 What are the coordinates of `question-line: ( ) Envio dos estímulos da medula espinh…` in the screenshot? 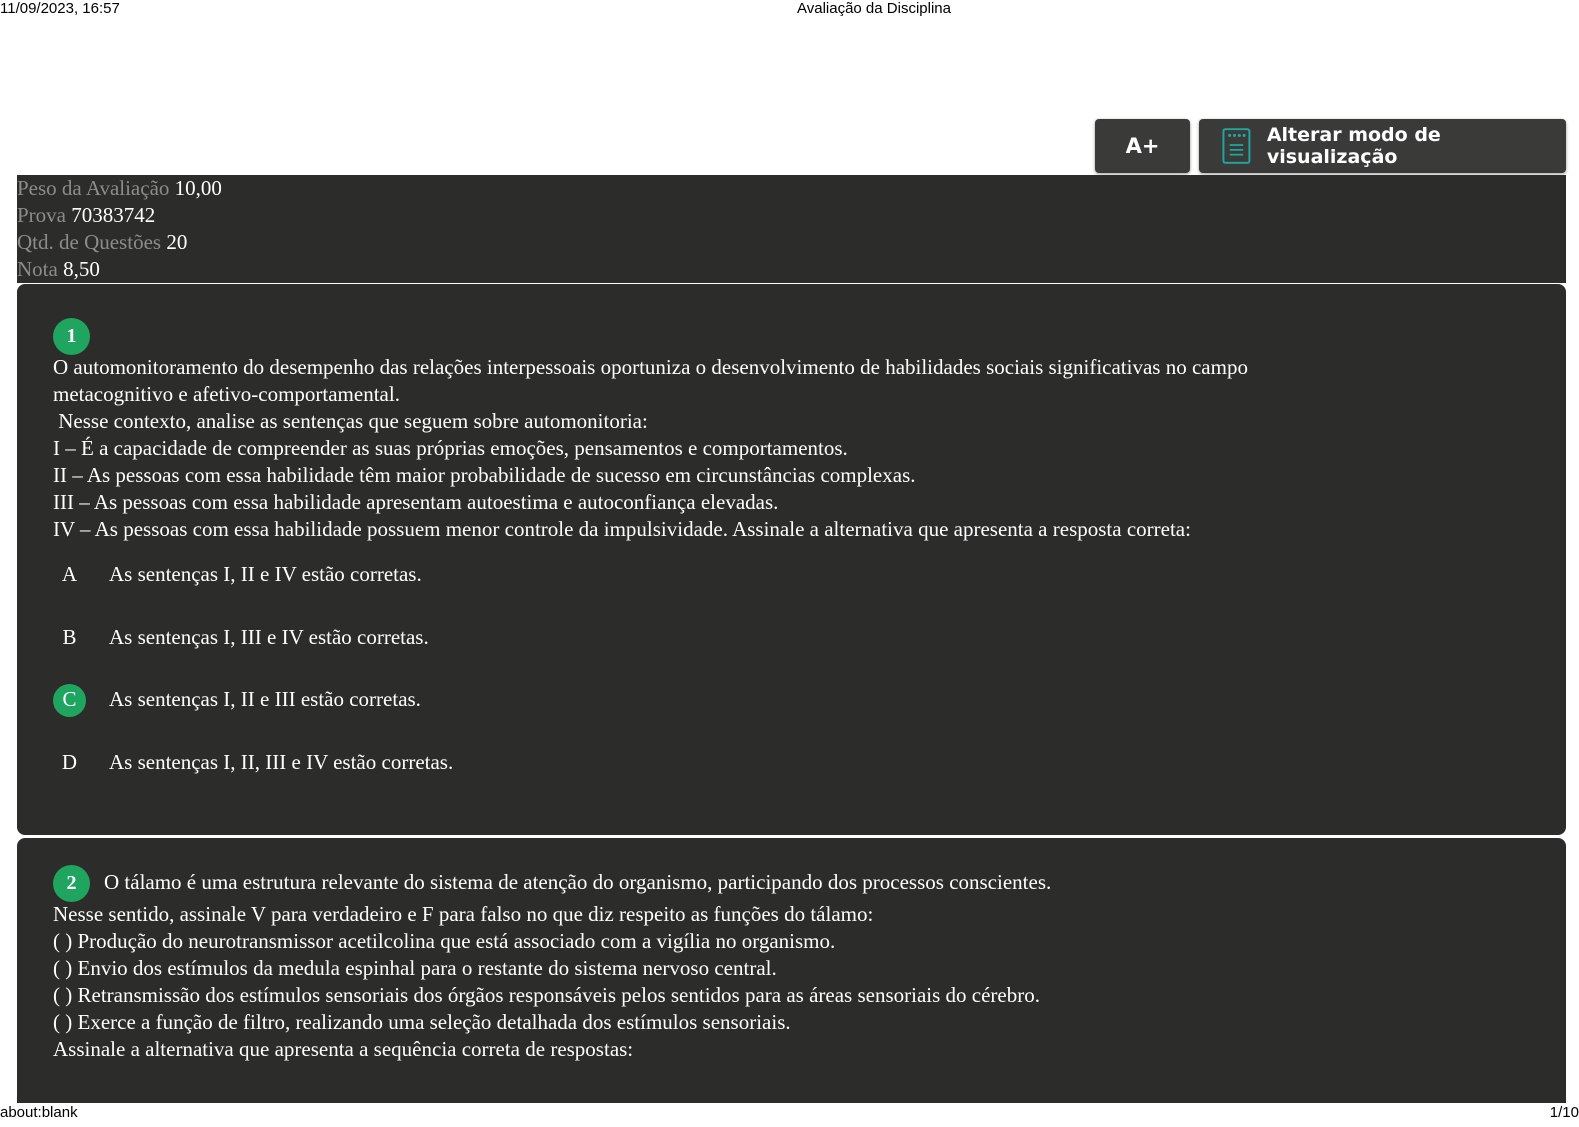 It's located at (415, 968).